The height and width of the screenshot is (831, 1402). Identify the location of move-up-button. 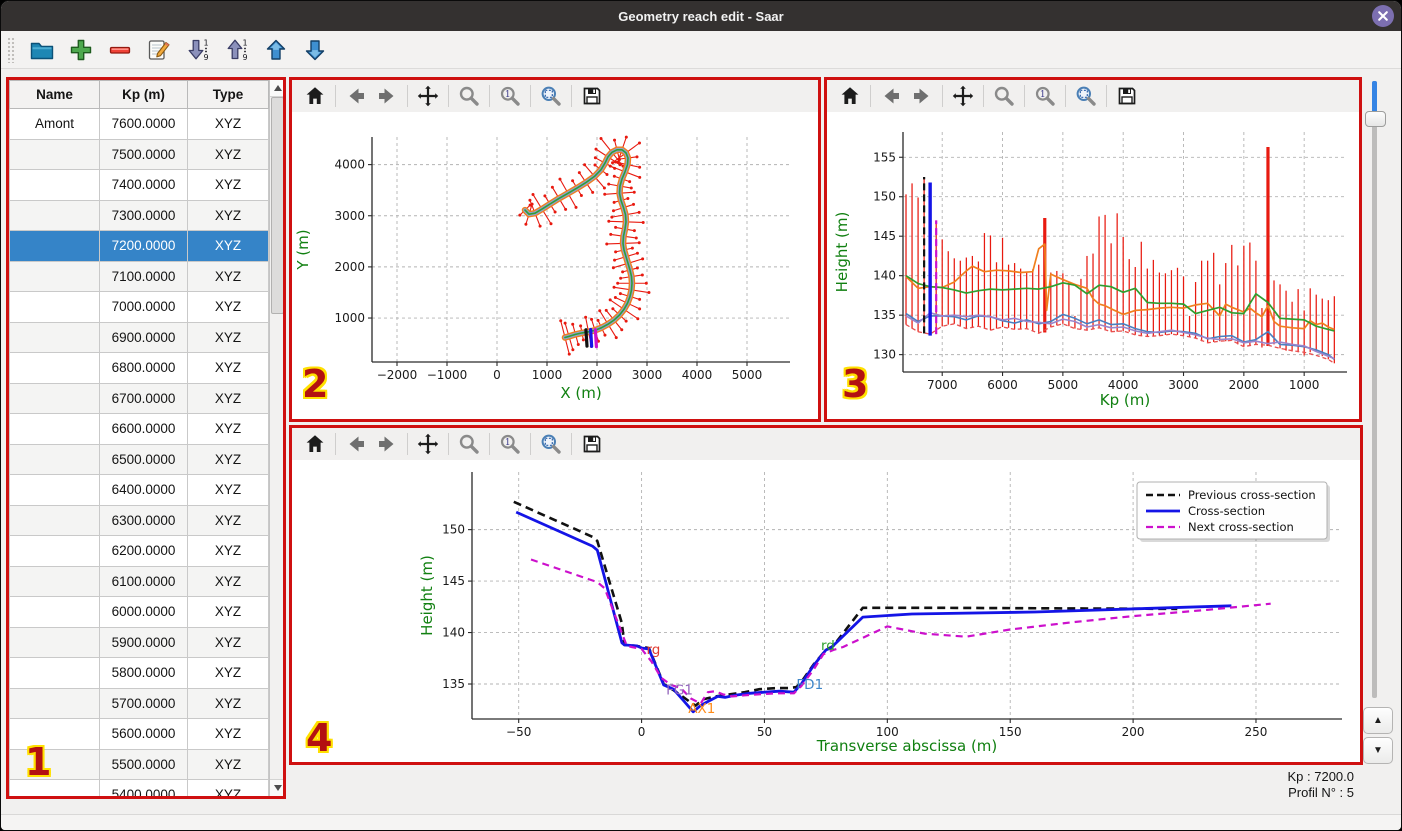
(275, 49).